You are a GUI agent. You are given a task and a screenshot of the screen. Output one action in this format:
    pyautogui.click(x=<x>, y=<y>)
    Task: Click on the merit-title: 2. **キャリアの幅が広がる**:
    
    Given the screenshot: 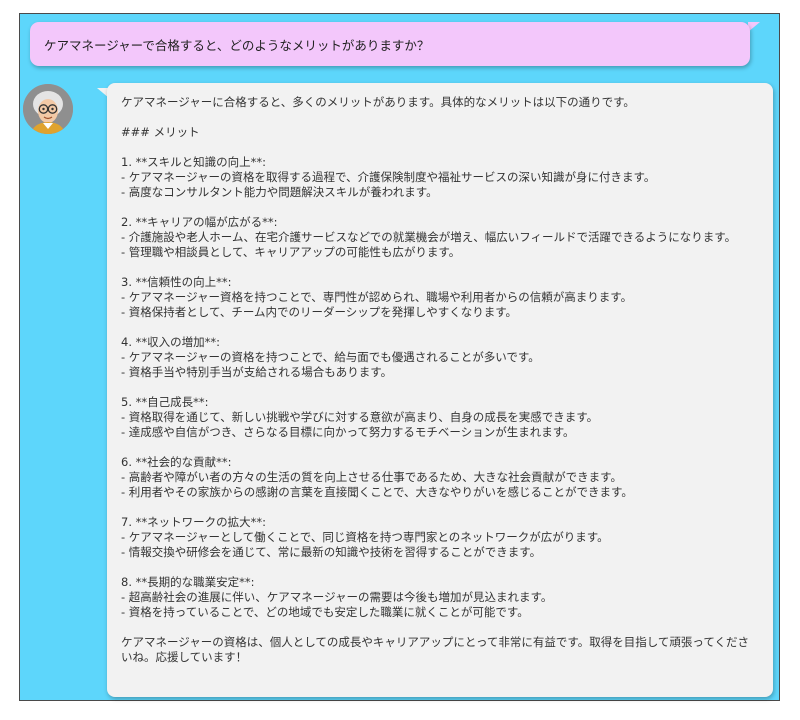 What is the action you would take?
    pyautogui.click(x=199, y=222)
    